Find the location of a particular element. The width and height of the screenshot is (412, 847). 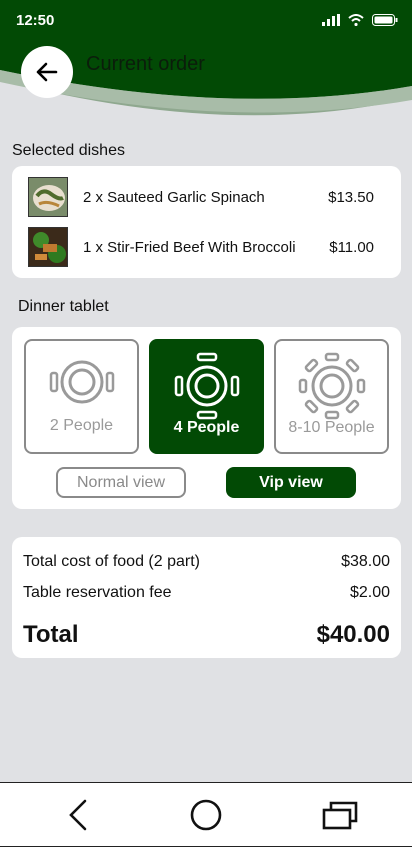

status-bar: 12:50 is located at coordinates (207, 22).